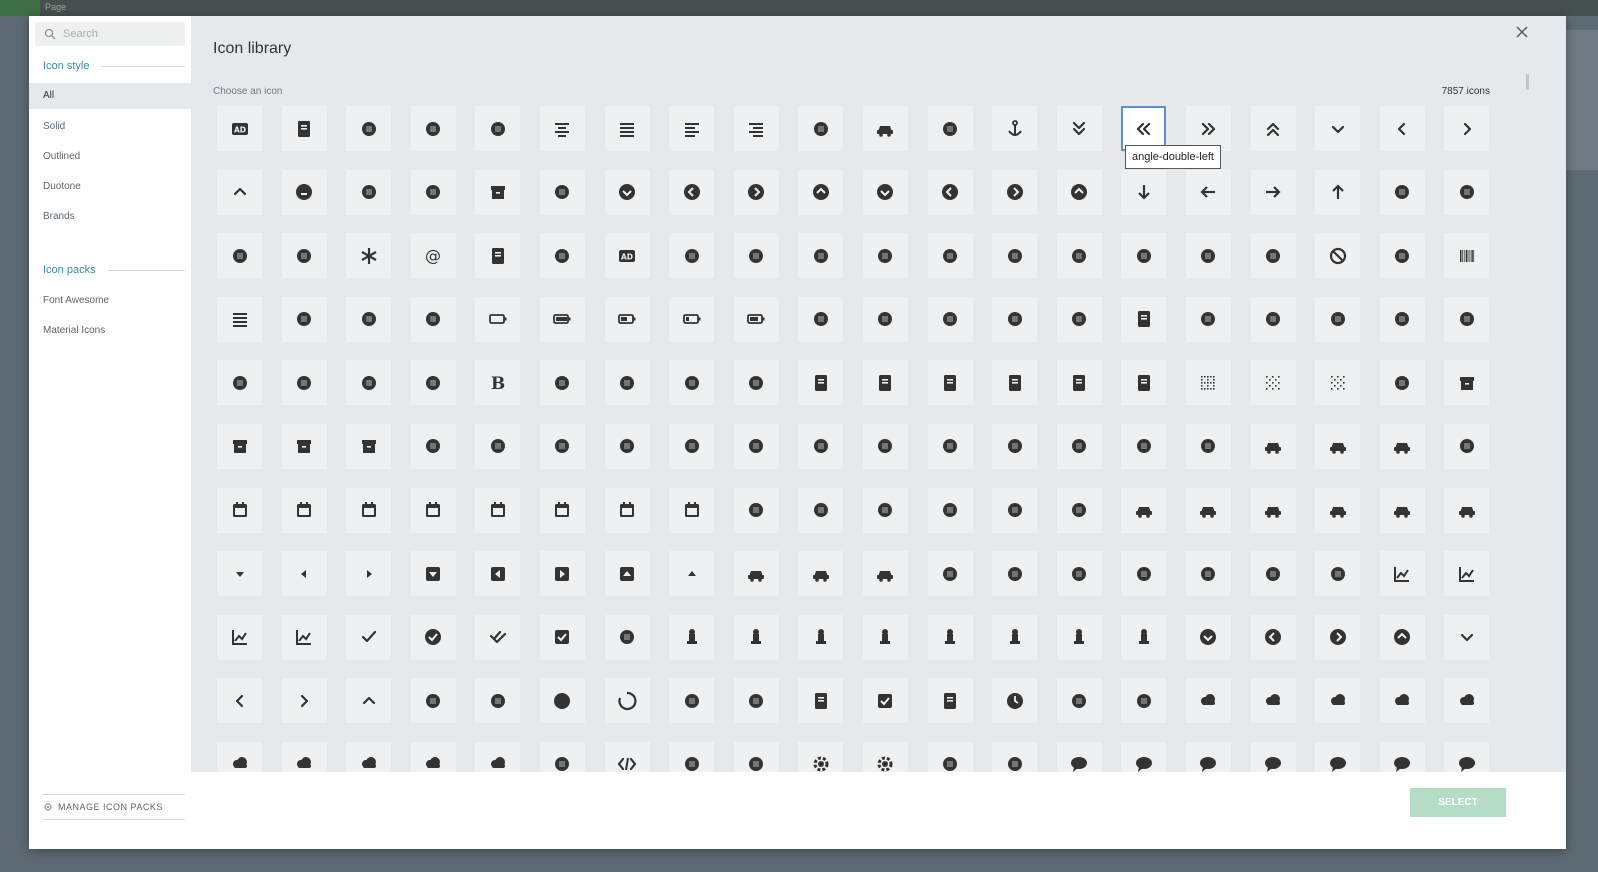 The image size is (1598, 872). Describe the element at coordinates (627, 319) in the screenshot. I see `icon-cell-battery-half` at that location.